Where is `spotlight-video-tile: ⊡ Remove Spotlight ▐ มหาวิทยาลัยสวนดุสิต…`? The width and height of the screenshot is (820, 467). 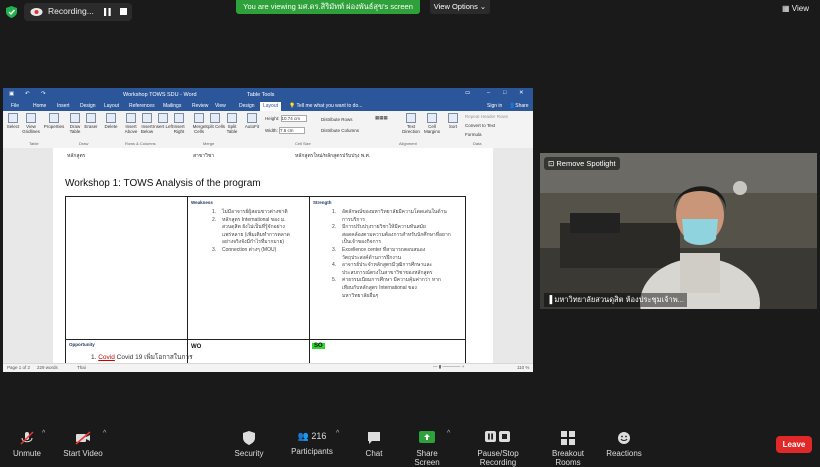
spotlight-video-tile: ⊡ Remove Spotlight ▐ มหาวิทยาลัยสวนดุสิต… is located at coordinates (678, 231).